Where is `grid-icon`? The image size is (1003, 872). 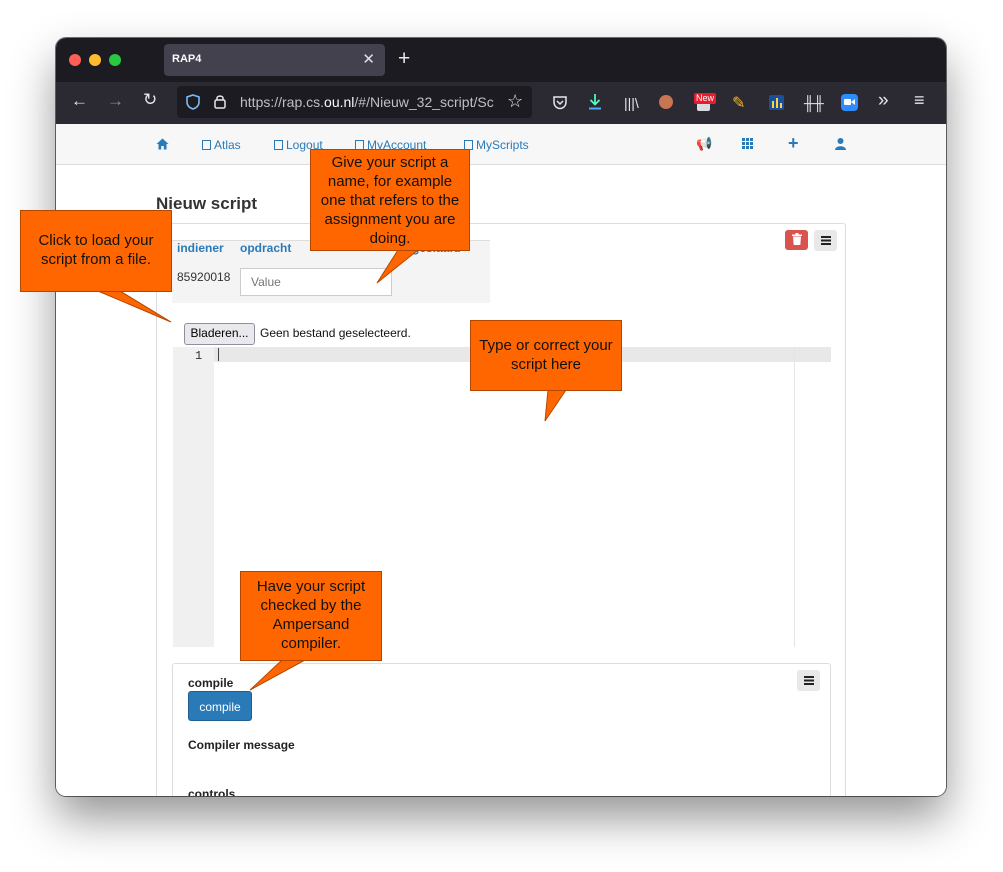 grid-icon is located at coordinates (747, 143).